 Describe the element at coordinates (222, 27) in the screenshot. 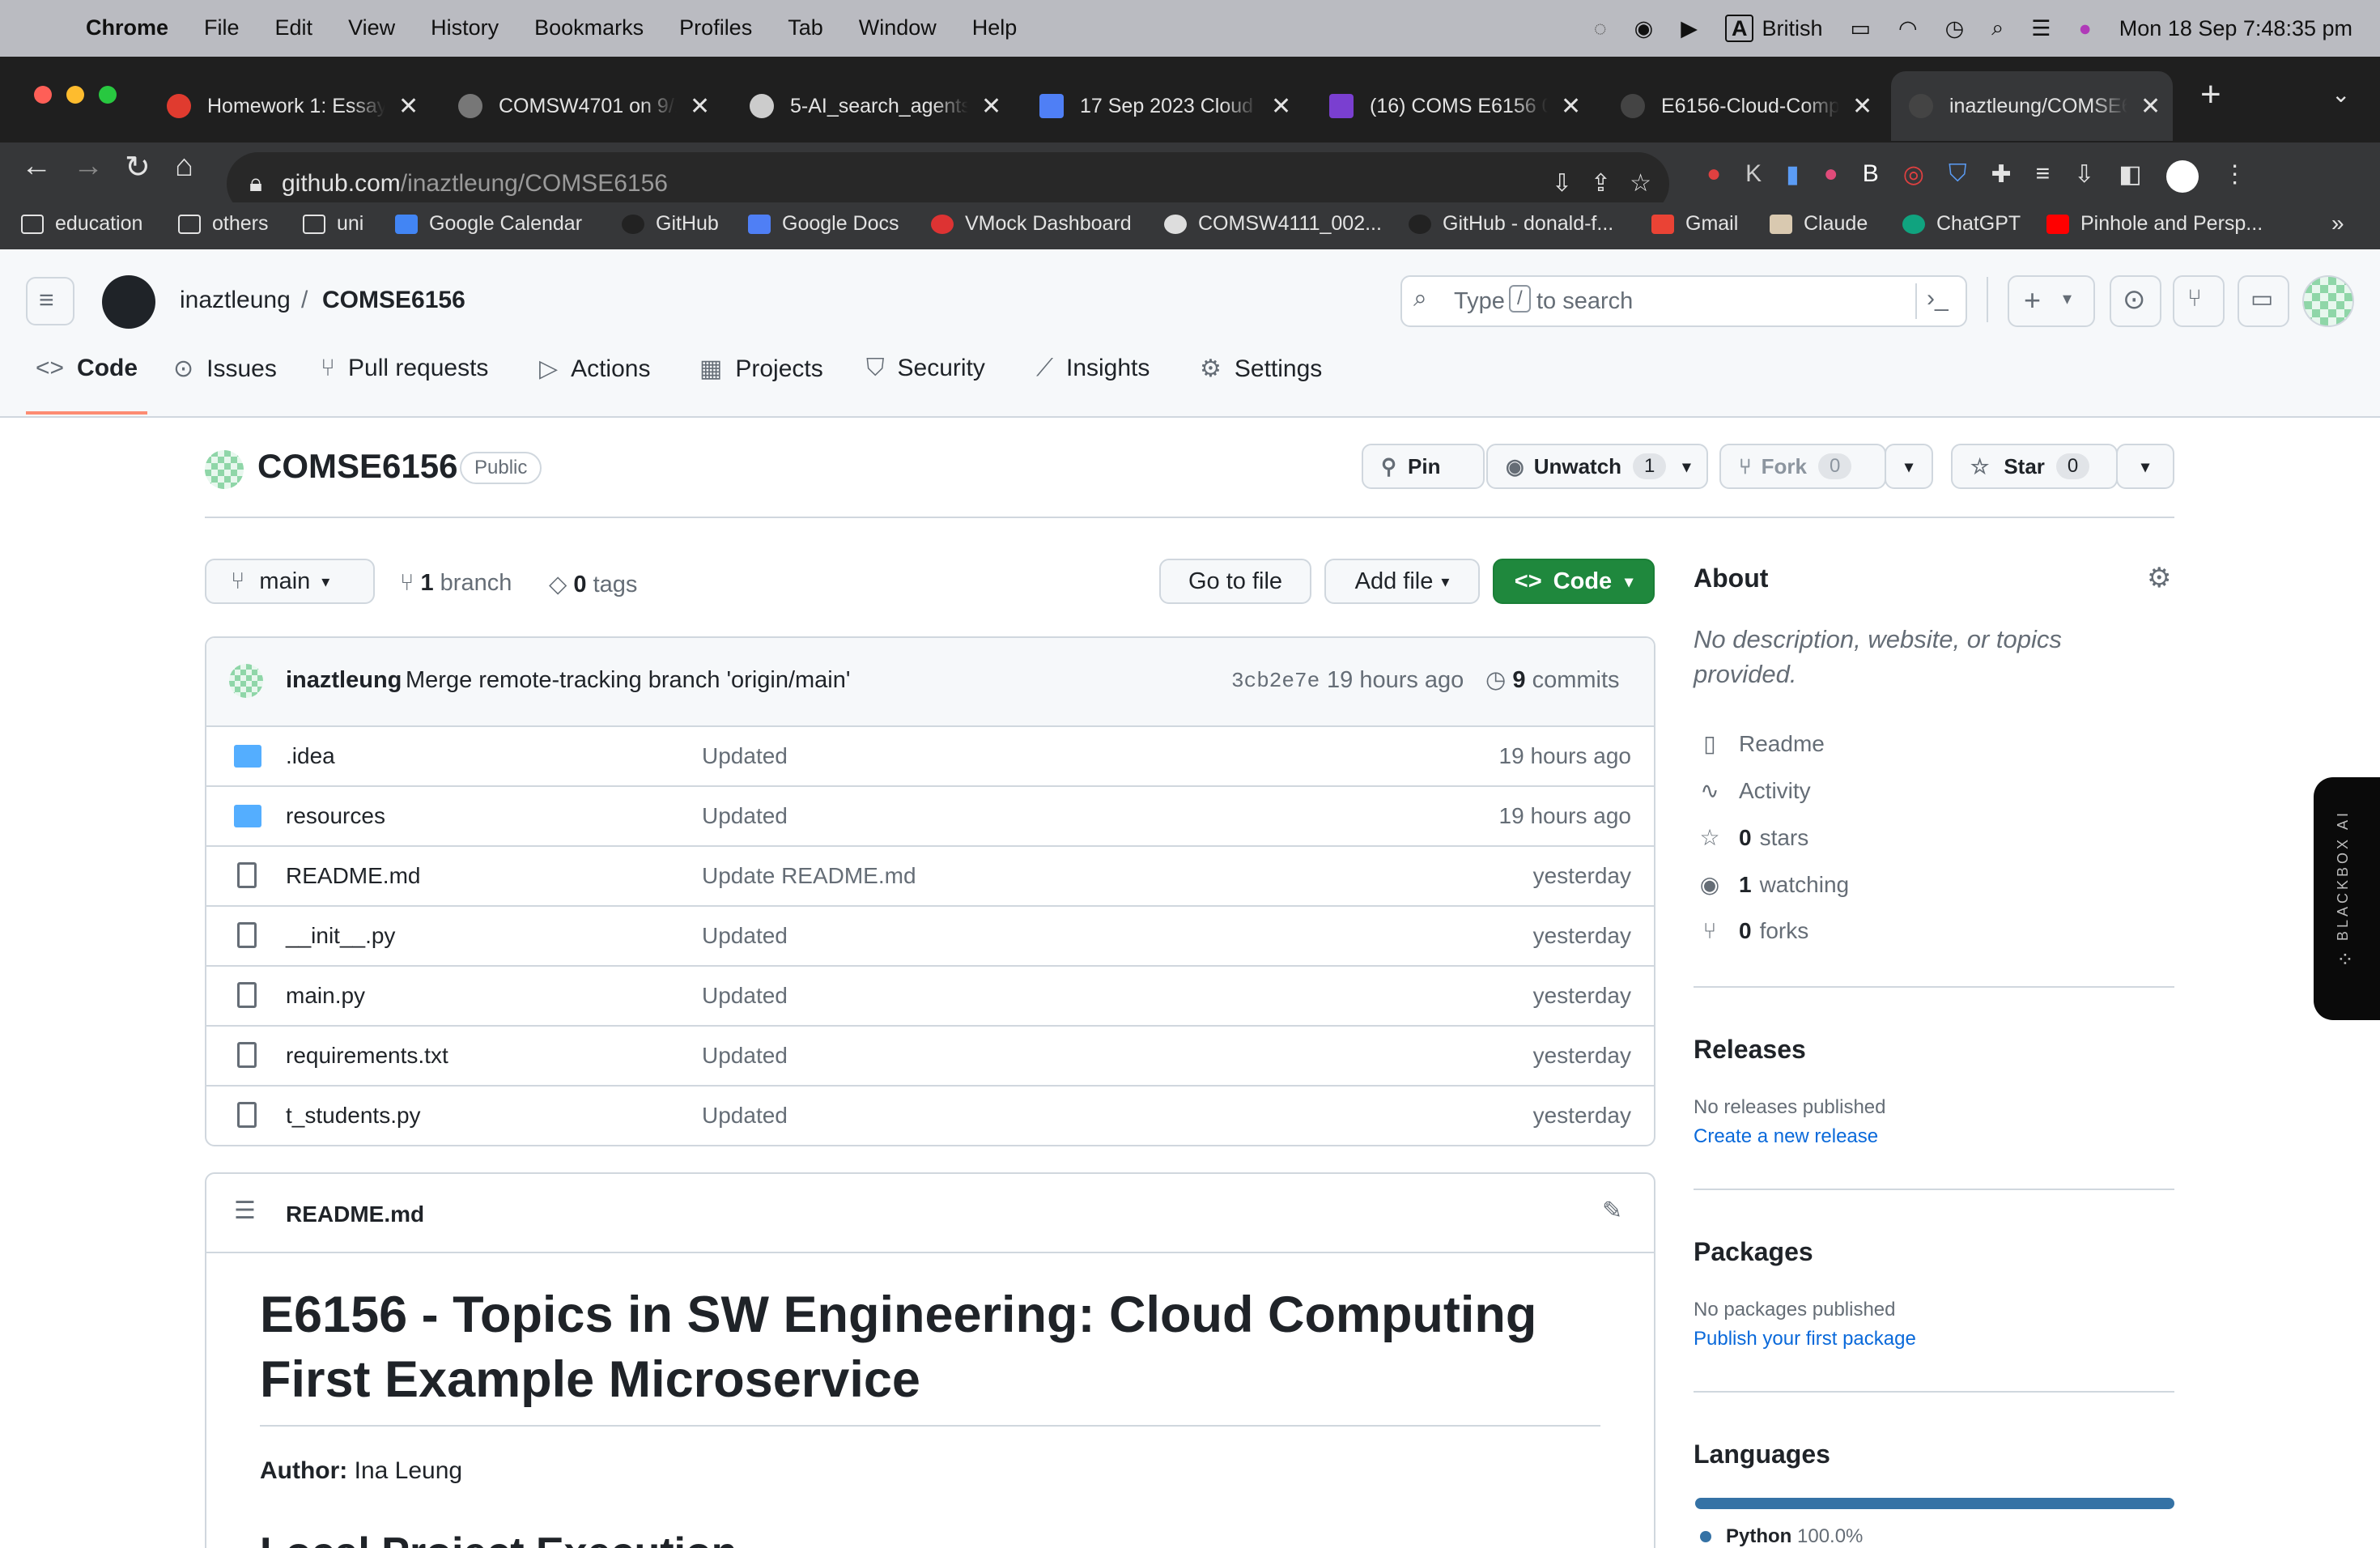

I see `menu-file: File` at that location.